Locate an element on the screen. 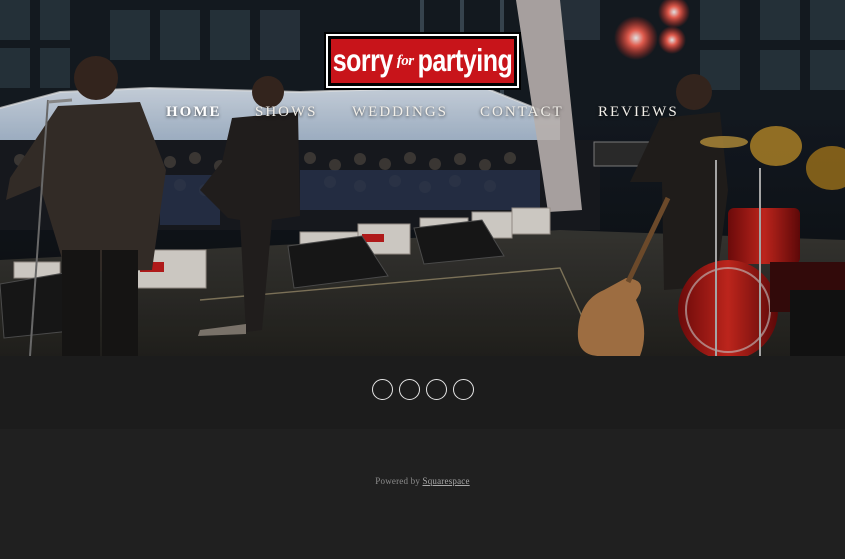 The image size is (845, 559). main-nav: HOME SHOWS WEDDINGS CONTACT REVIEWS is located at coordinates (422, 115).